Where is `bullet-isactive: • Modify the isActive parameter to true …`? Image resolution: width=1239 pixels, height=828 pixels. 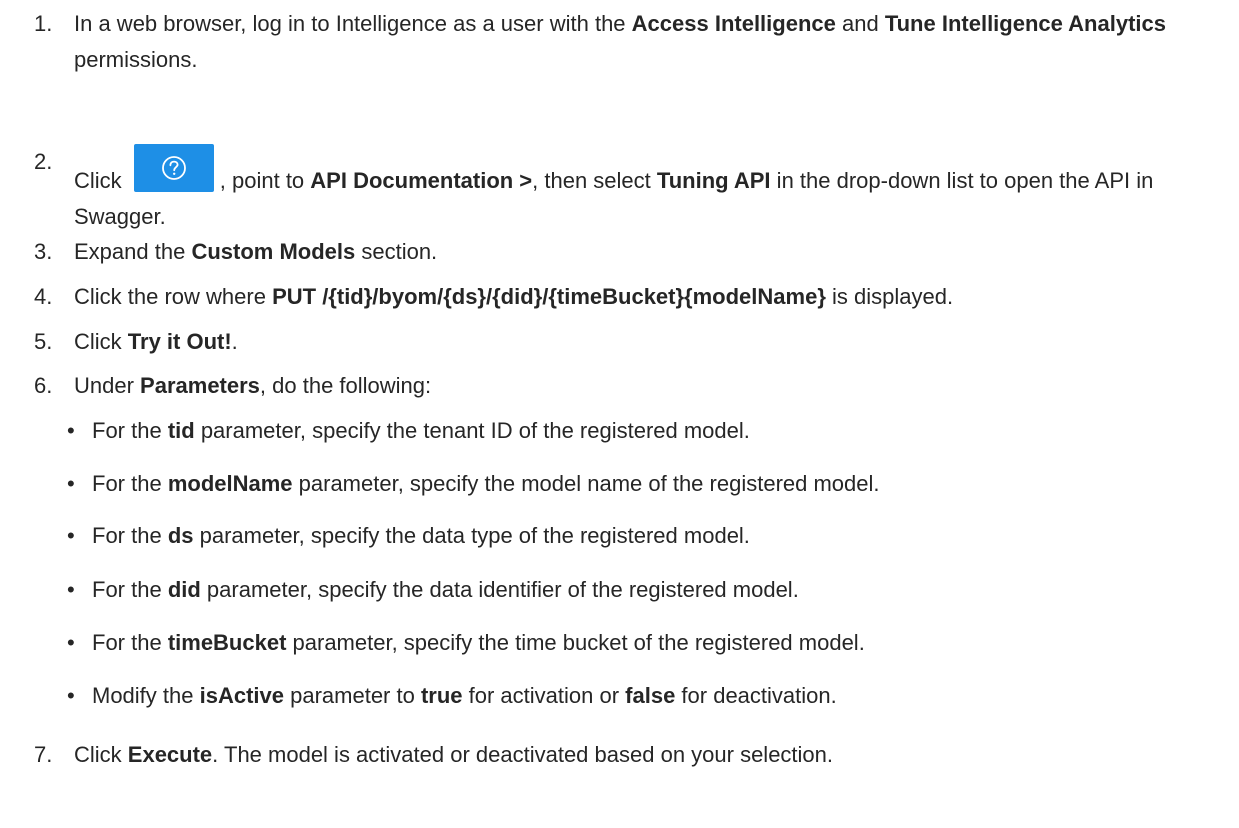 bullet-isactive: • Modify the isActive parameter to true … is located at coordinates (643, 696).